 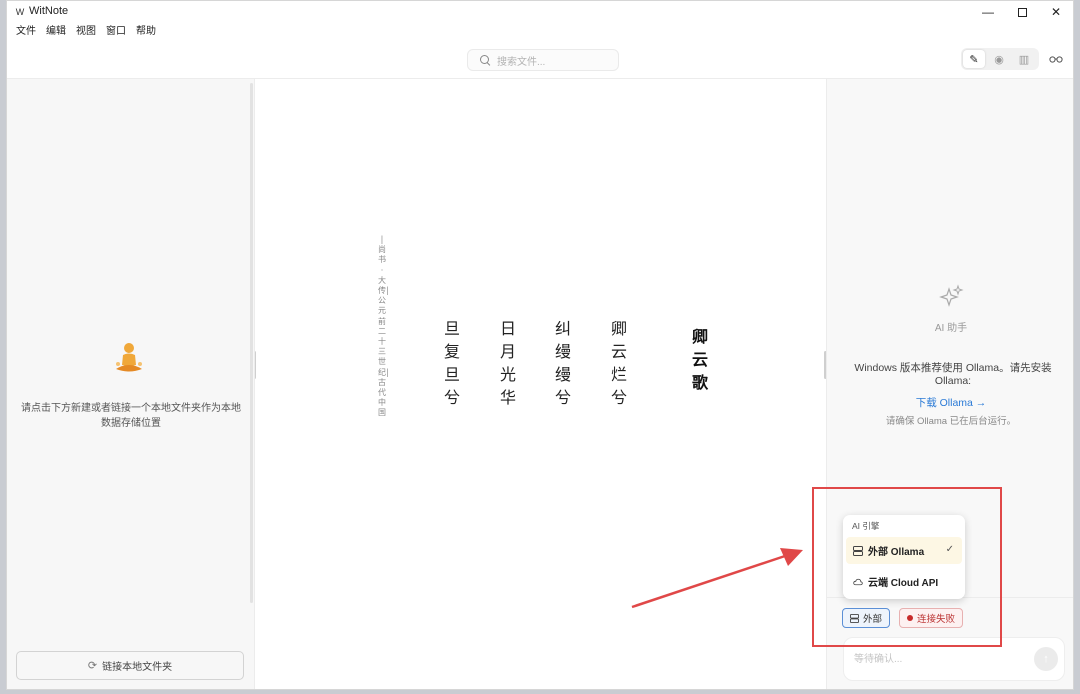 I want to click on ai-assistant-label: AI 助手, so click(x=951, y=328).